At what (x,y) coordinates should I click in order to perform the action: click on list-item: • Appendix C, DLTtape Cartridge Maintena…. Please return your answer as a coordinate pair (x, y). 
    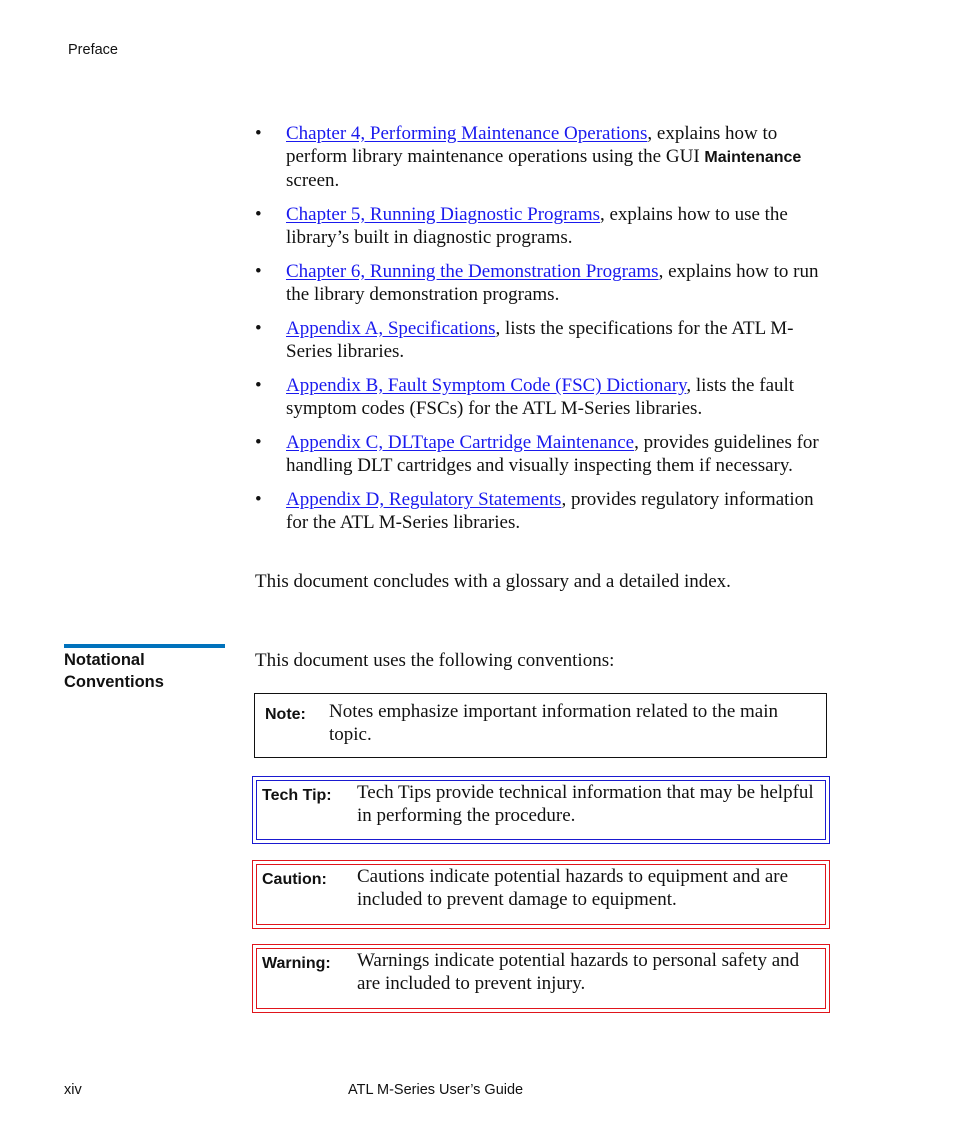
    Looking at the image, I should click on (542, 454).